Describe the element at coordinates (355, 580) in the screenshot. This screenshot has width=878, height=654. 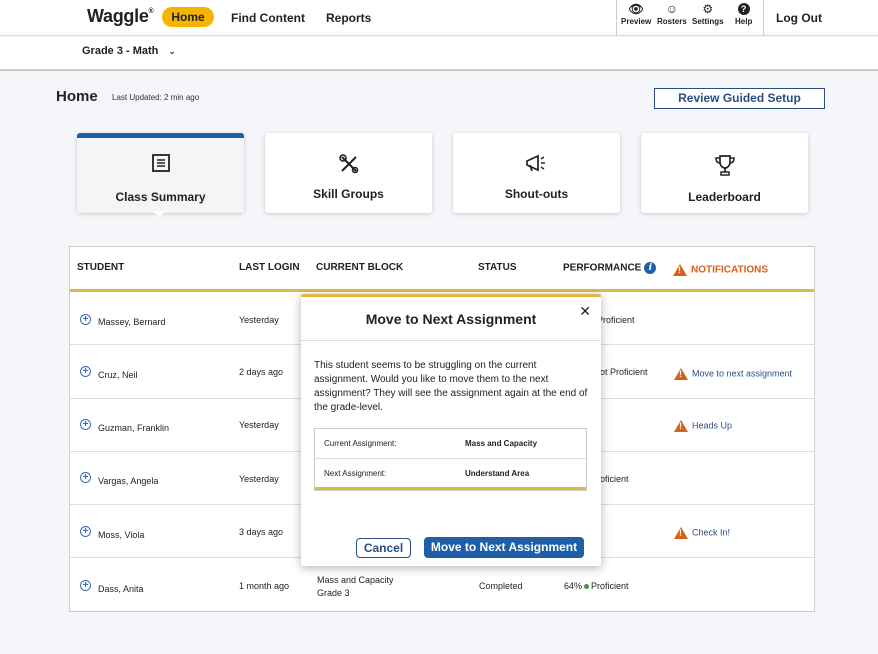
I see `current-block: Mass and Capacity` at that location.